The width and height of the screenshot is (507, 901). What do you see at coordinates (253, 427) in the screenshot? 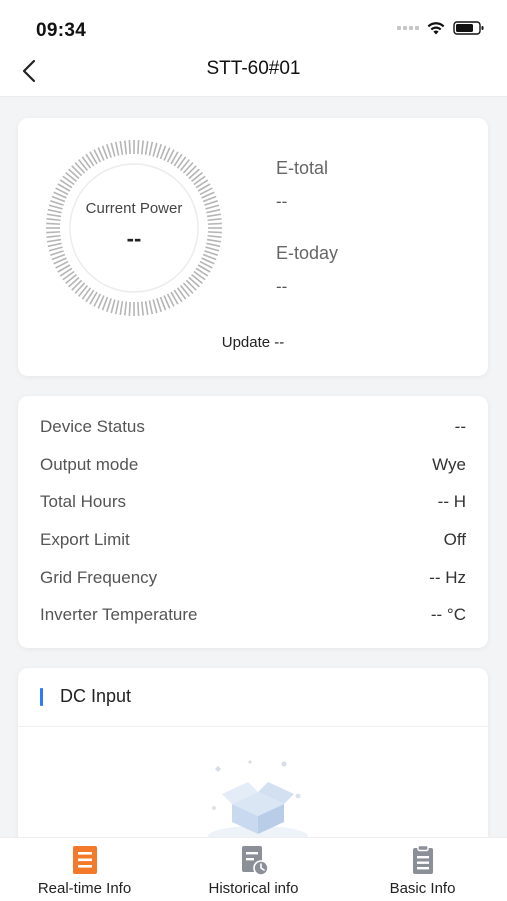
I see `status-row-device-status: Device Status --` at bounding box center [253, 427].